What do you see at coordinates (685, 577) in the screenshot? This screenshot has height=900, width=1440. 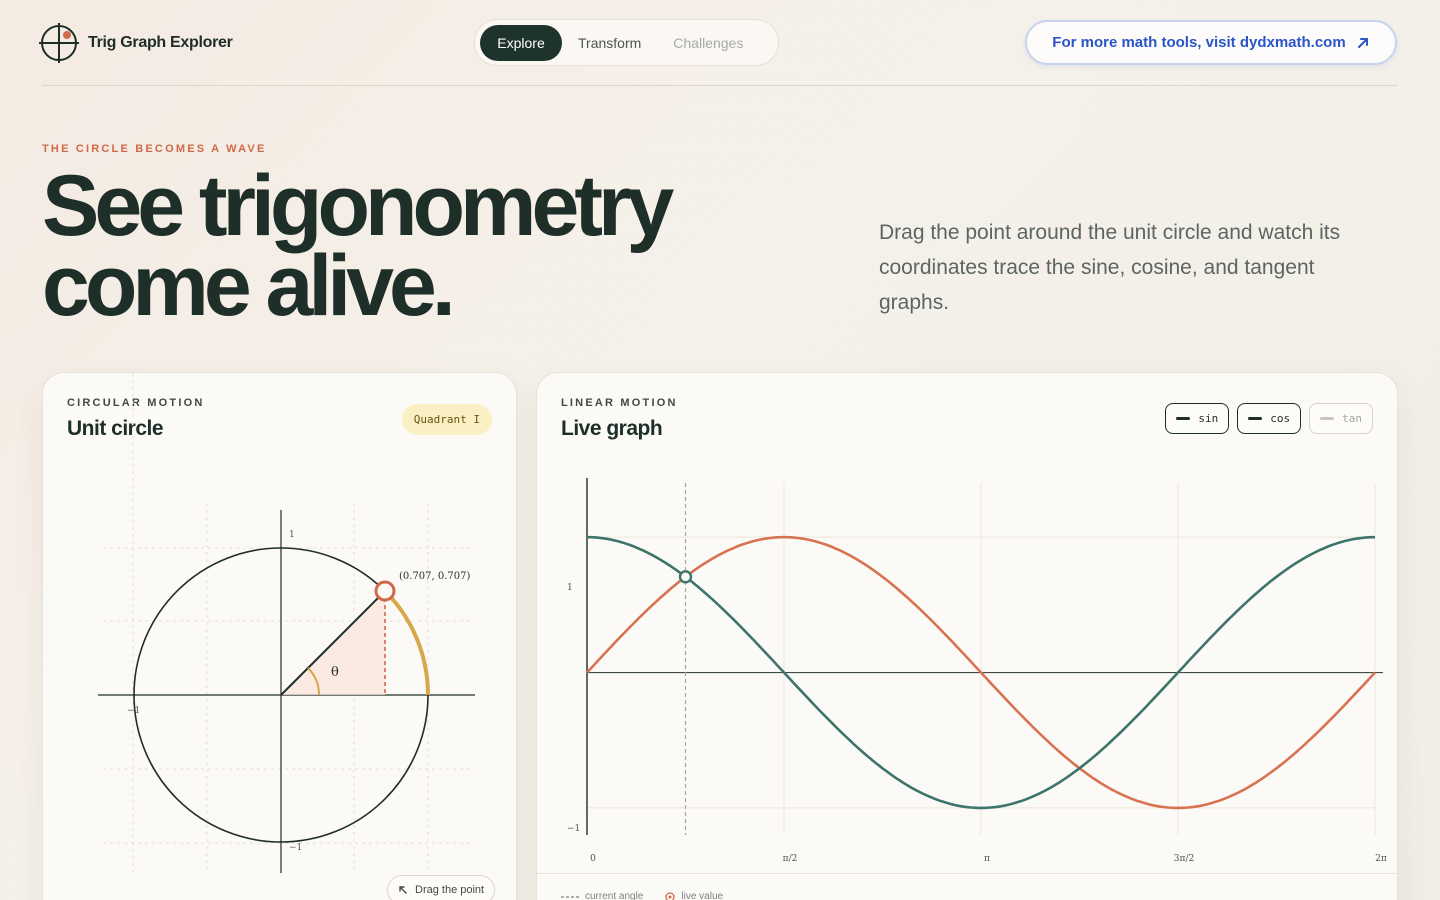 I see `live-value-marker` at bounding box center [685, 577].